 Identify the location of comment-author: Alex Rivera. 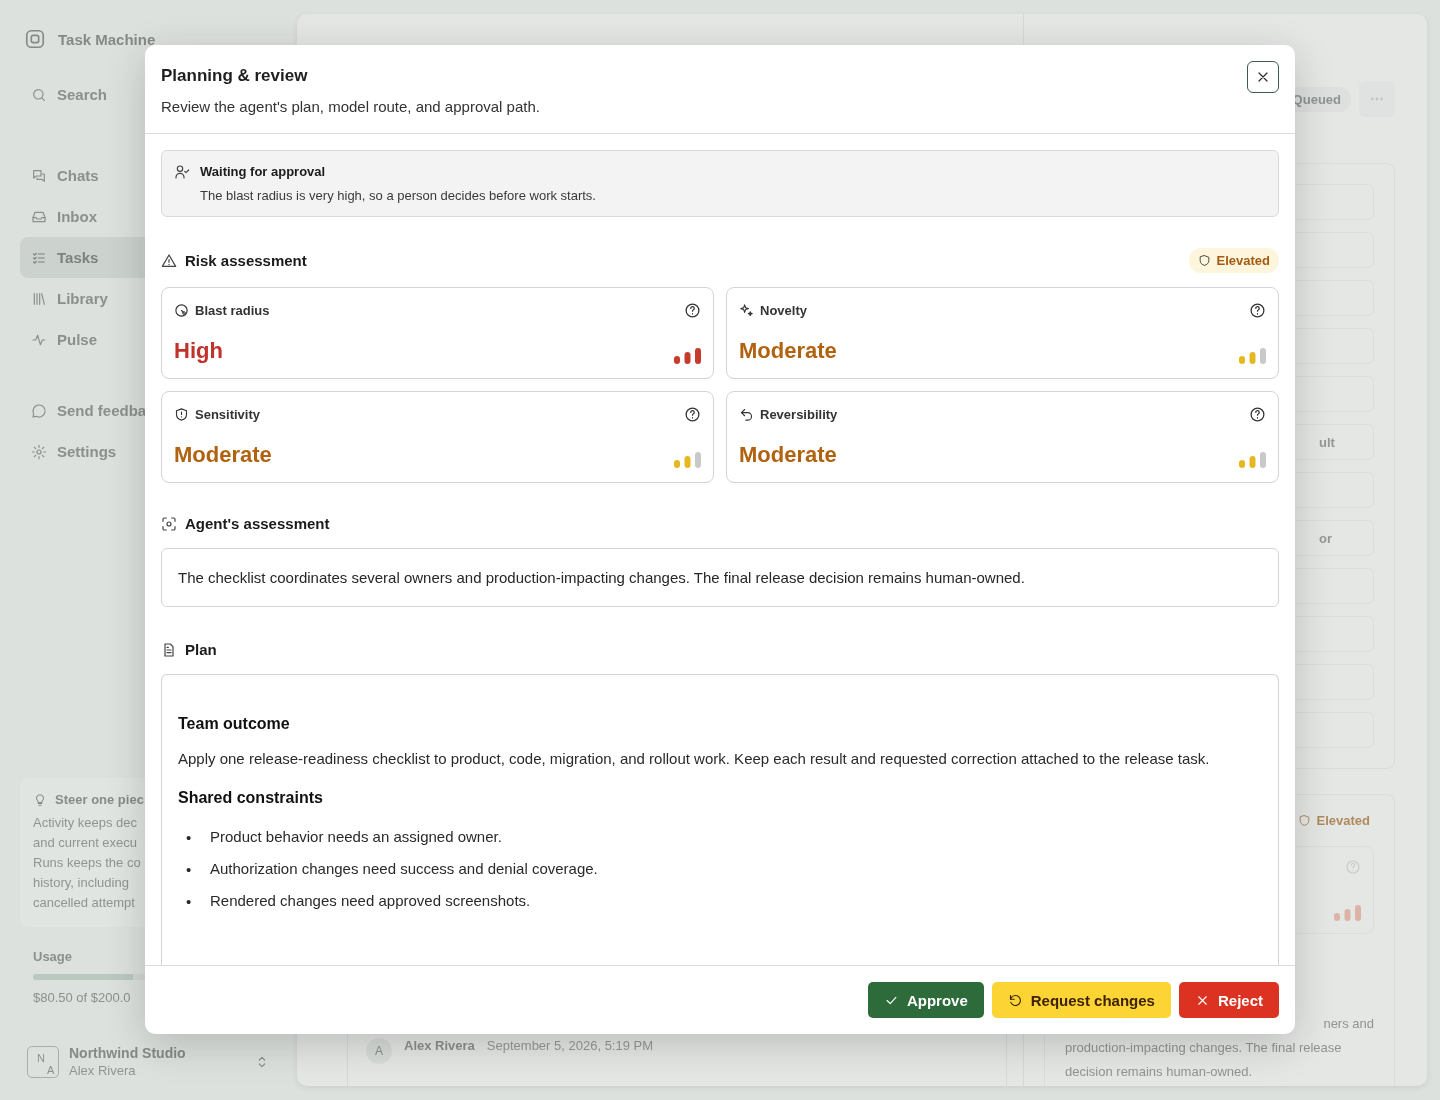
(439, 1045).